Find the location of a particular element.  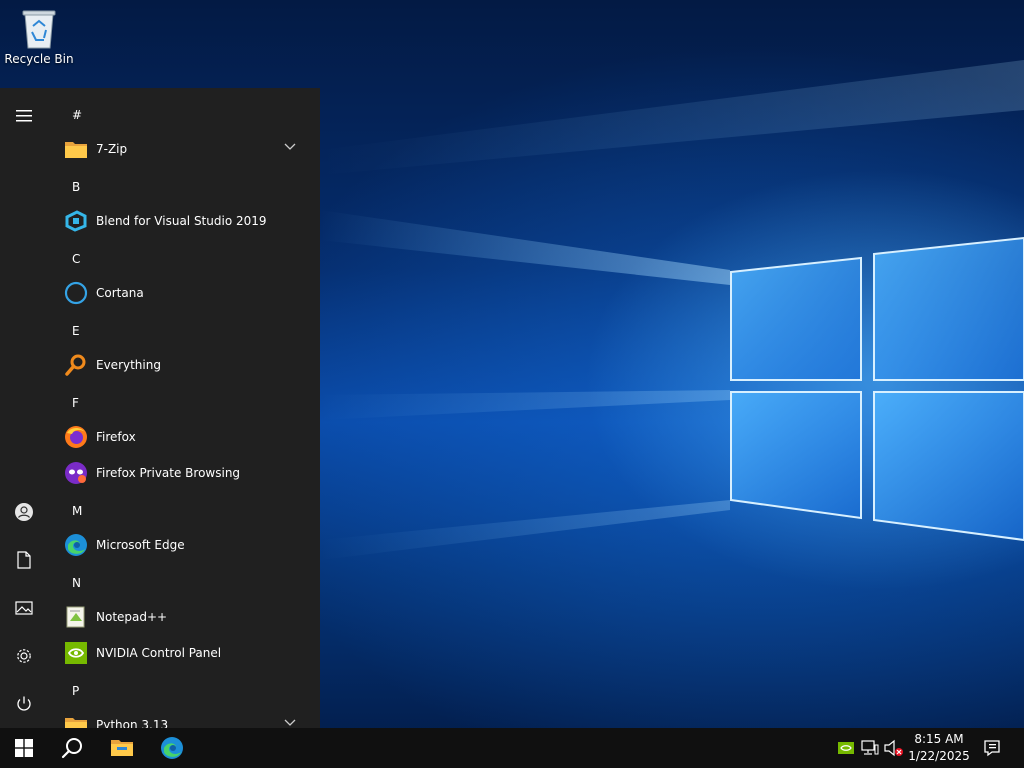

recycle-bin-label: Recycle Bin is located at coordinates (39, 59).